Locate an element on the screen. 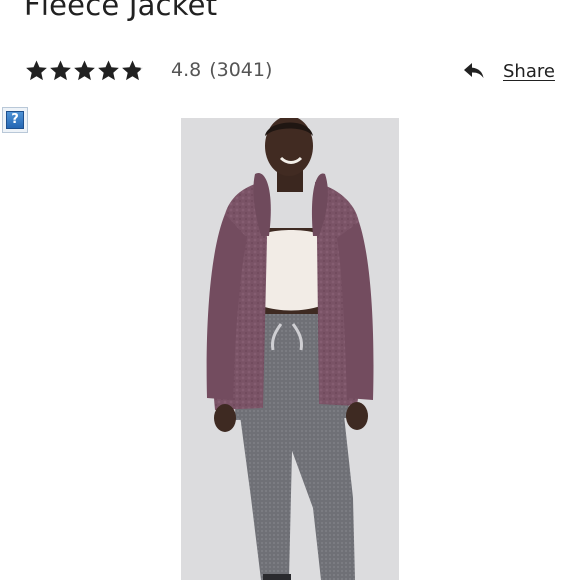 Image resolution: width=580 pixels, height=580 pixels. share-arrow-icon is located at coordinates (474, 71).